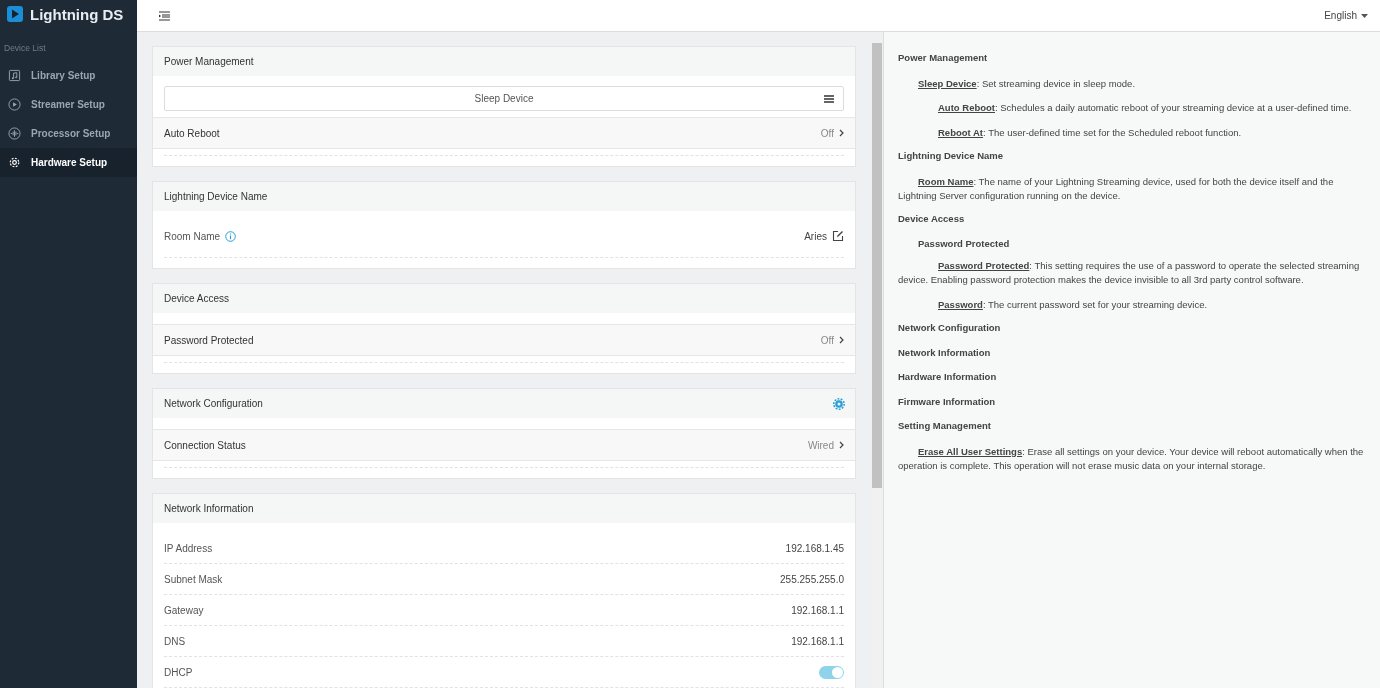 The image size is (1380, 688). Describe the element at coordinates (951, 156) in the screenshot. I see `help-heading: Lightning Device Name` at that location.